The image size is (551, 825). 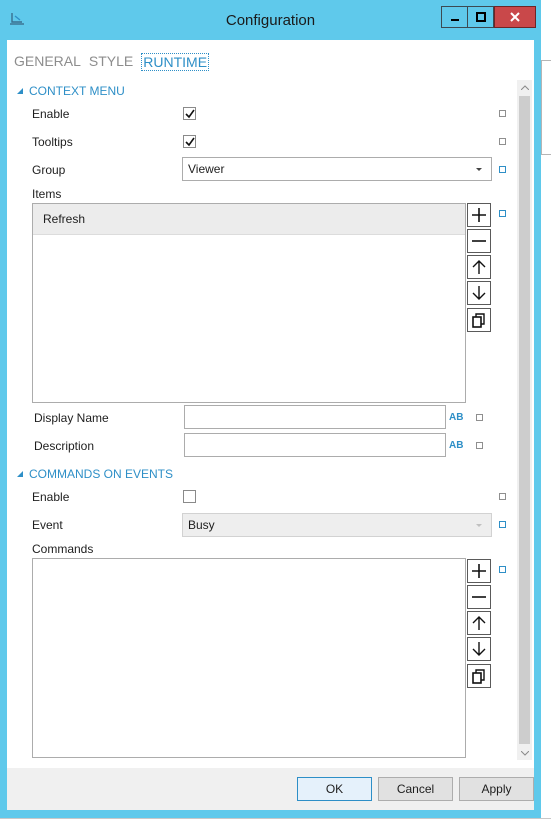 I want to click on events-enable-label: Enable, so click(x=51, y=497).